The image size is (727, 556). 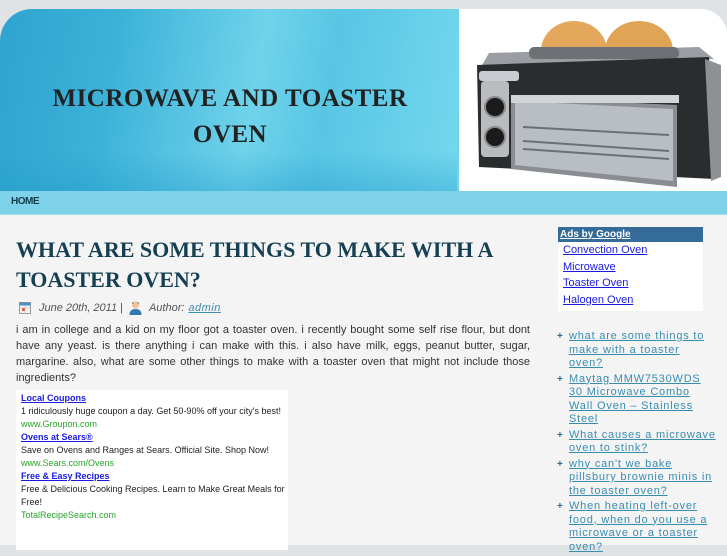 I want to click on ad-url-link: www.Sears.com/Ovens, so click(x=154, y=463).